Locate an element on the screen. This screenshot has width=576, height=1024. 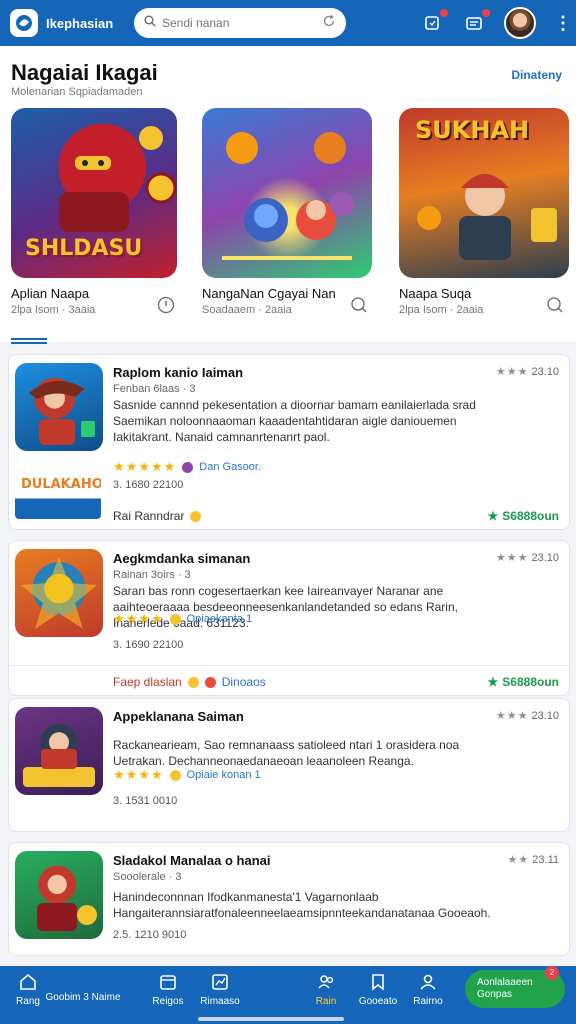
nav-label: Goobim 3 Naime is located at coordinates (83, 997).